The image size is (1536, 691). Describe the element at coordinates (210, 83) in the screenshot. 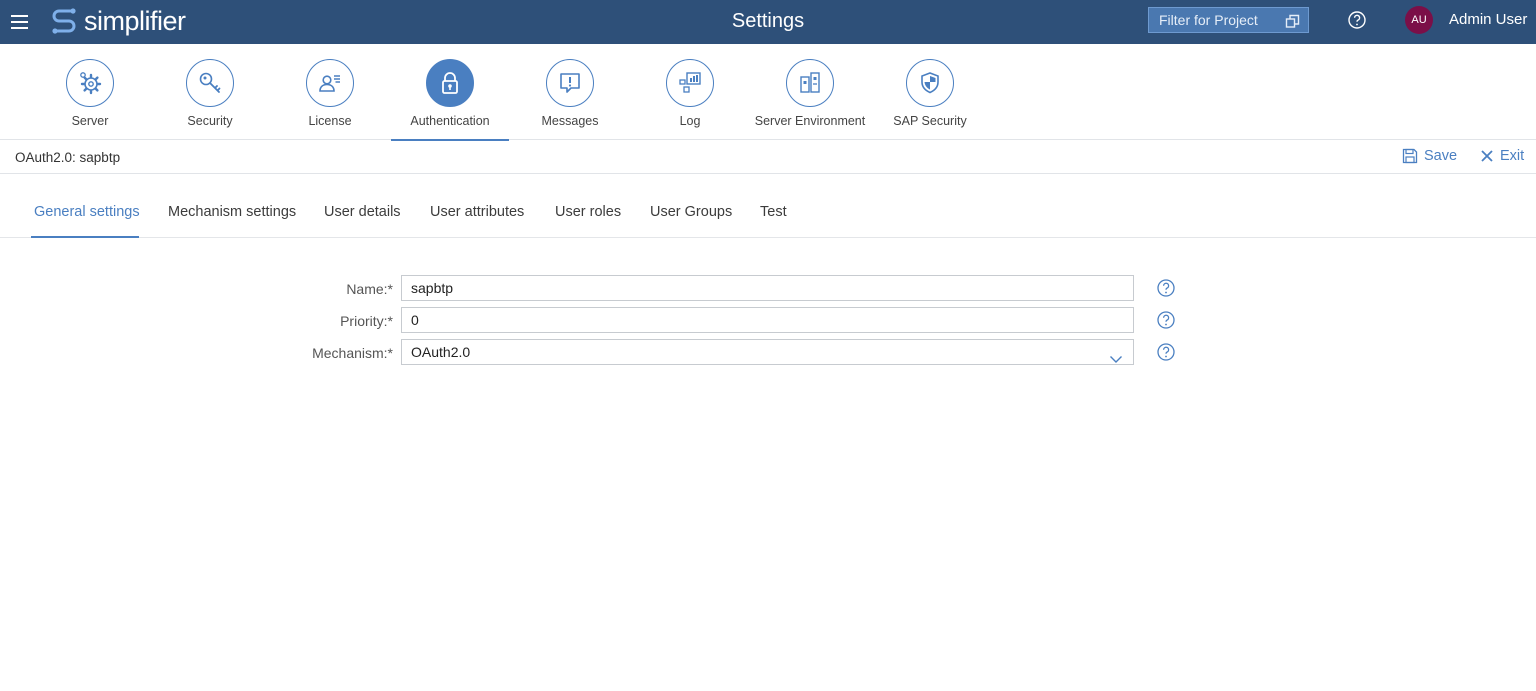

I see `key-icon` at that location.